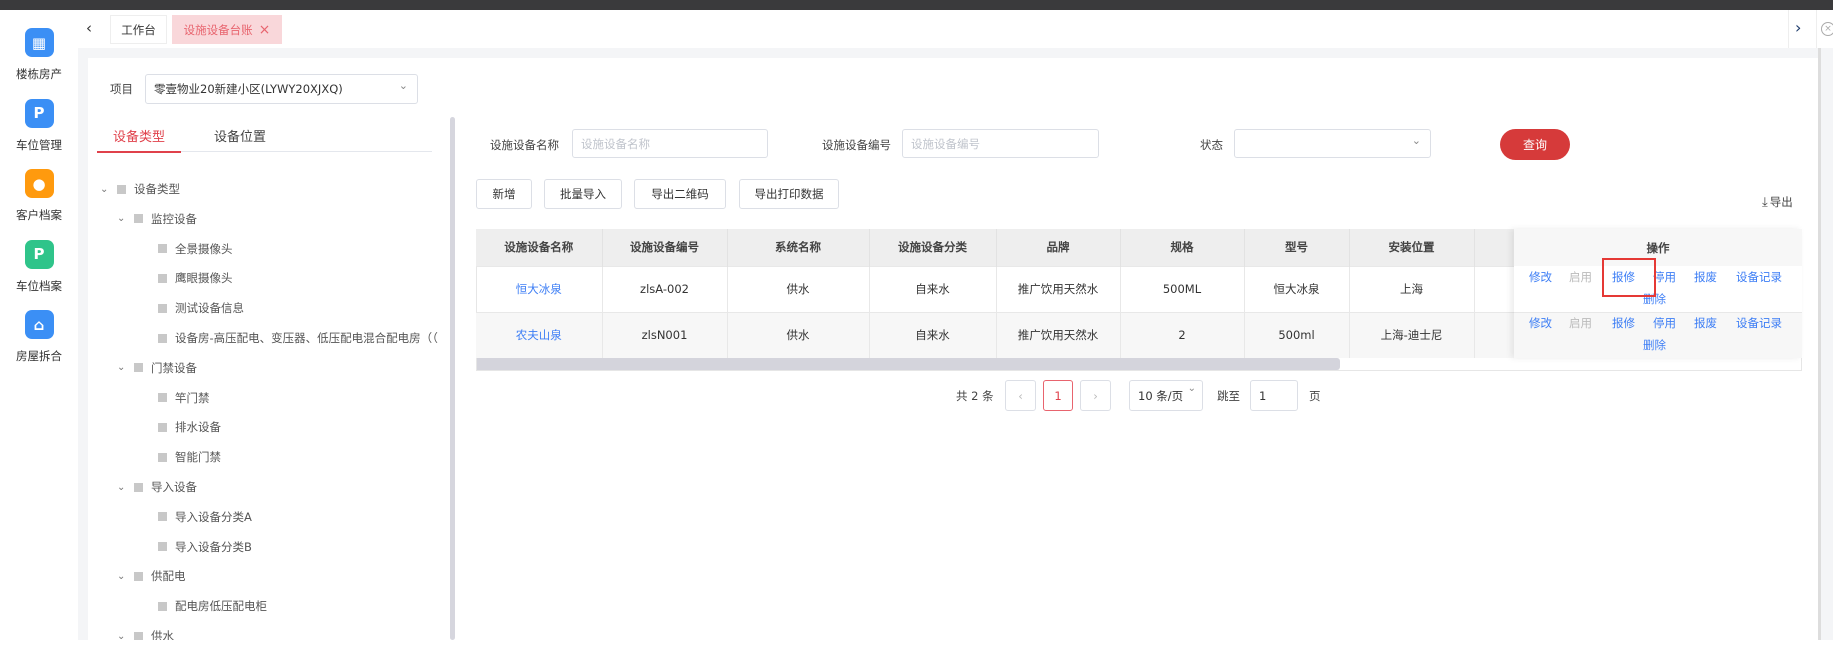 Image resolution: width=1833 pixels, height=668 pixels. I want to click on export-print-button: 导出打印数据, so click(789, 194).